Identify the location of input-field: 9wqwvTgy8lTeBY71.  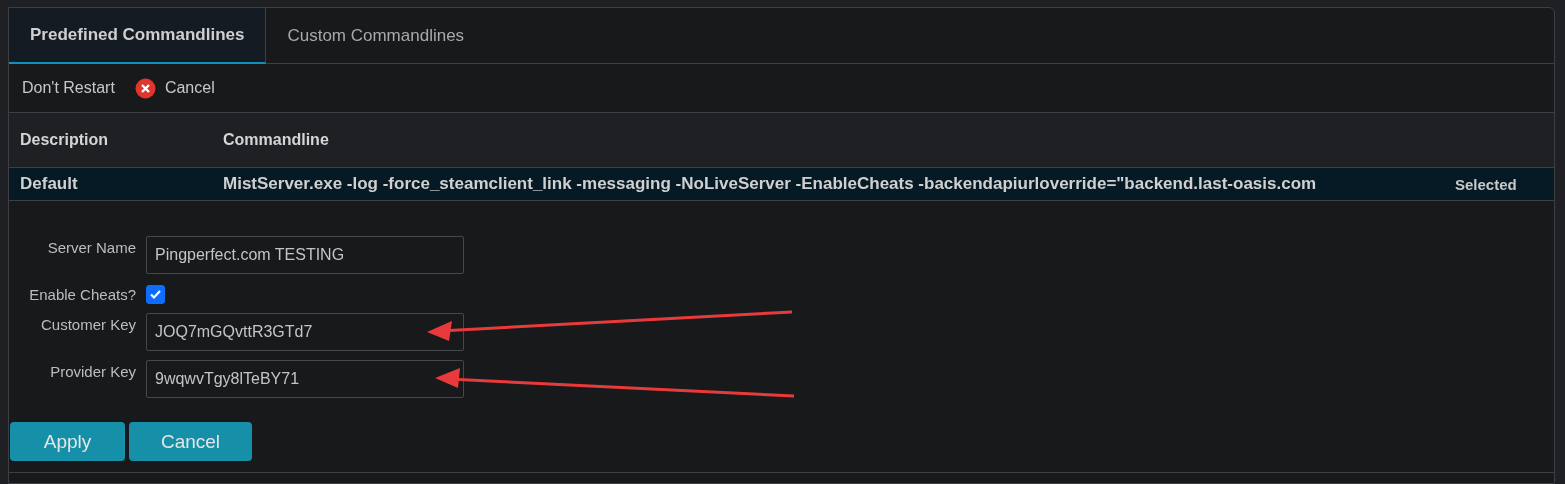
(305, 379).